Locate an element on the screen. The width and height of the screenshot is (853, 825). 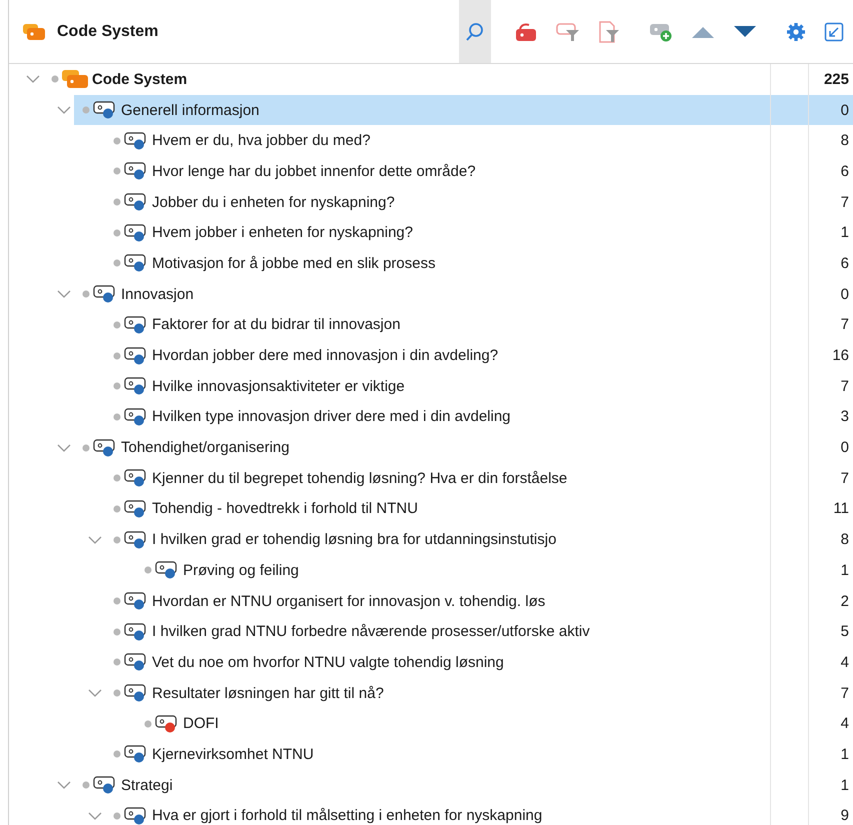
gear-icon is located at coordinates (796, 32).